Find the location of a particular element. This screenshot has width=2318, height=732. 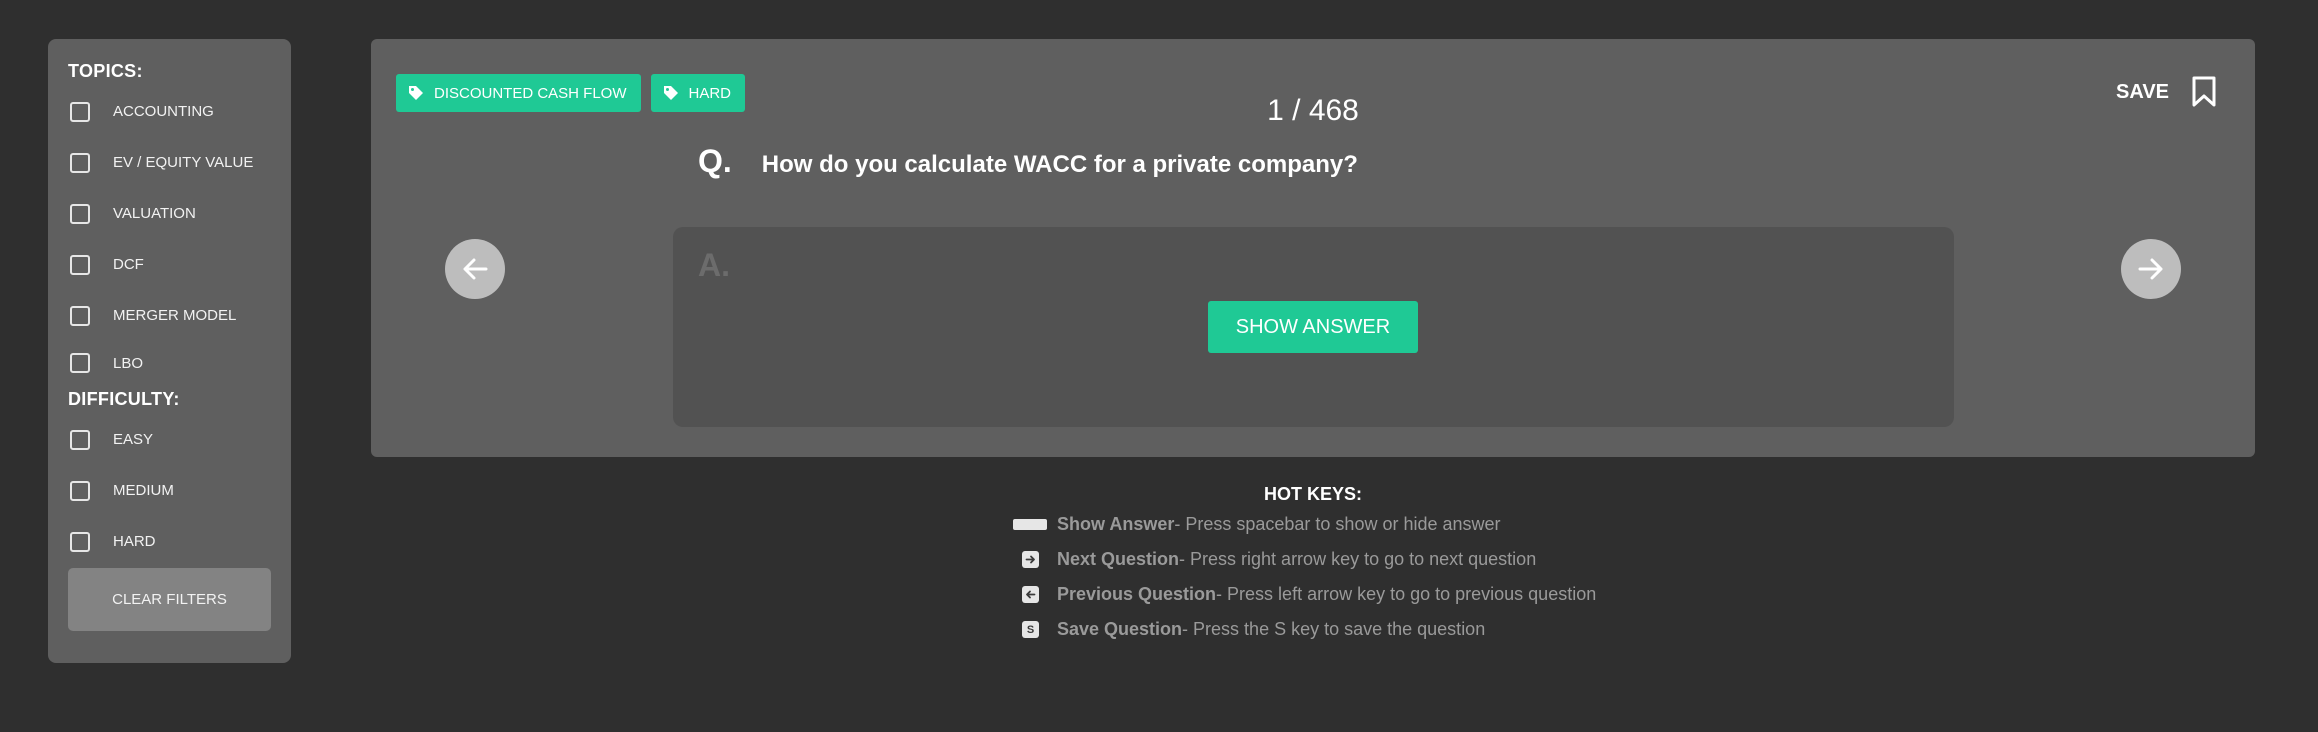

hotkey-desc: - Press spacebar to show or hide answer is located at coordinates (1337, 524).